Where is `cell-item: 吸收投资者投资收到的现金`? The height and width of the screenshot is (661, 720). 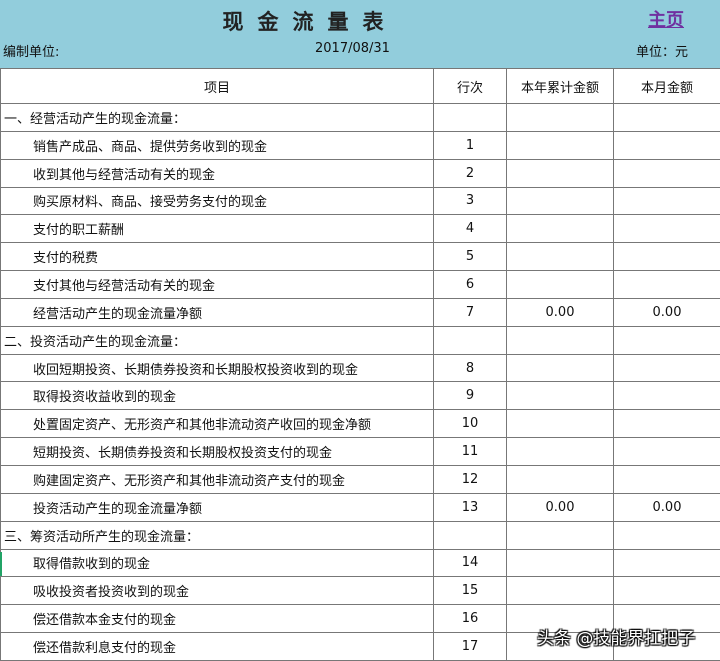 cell-item: 吸收投资者投资收到的现金 is located at coordinates (217, 591).